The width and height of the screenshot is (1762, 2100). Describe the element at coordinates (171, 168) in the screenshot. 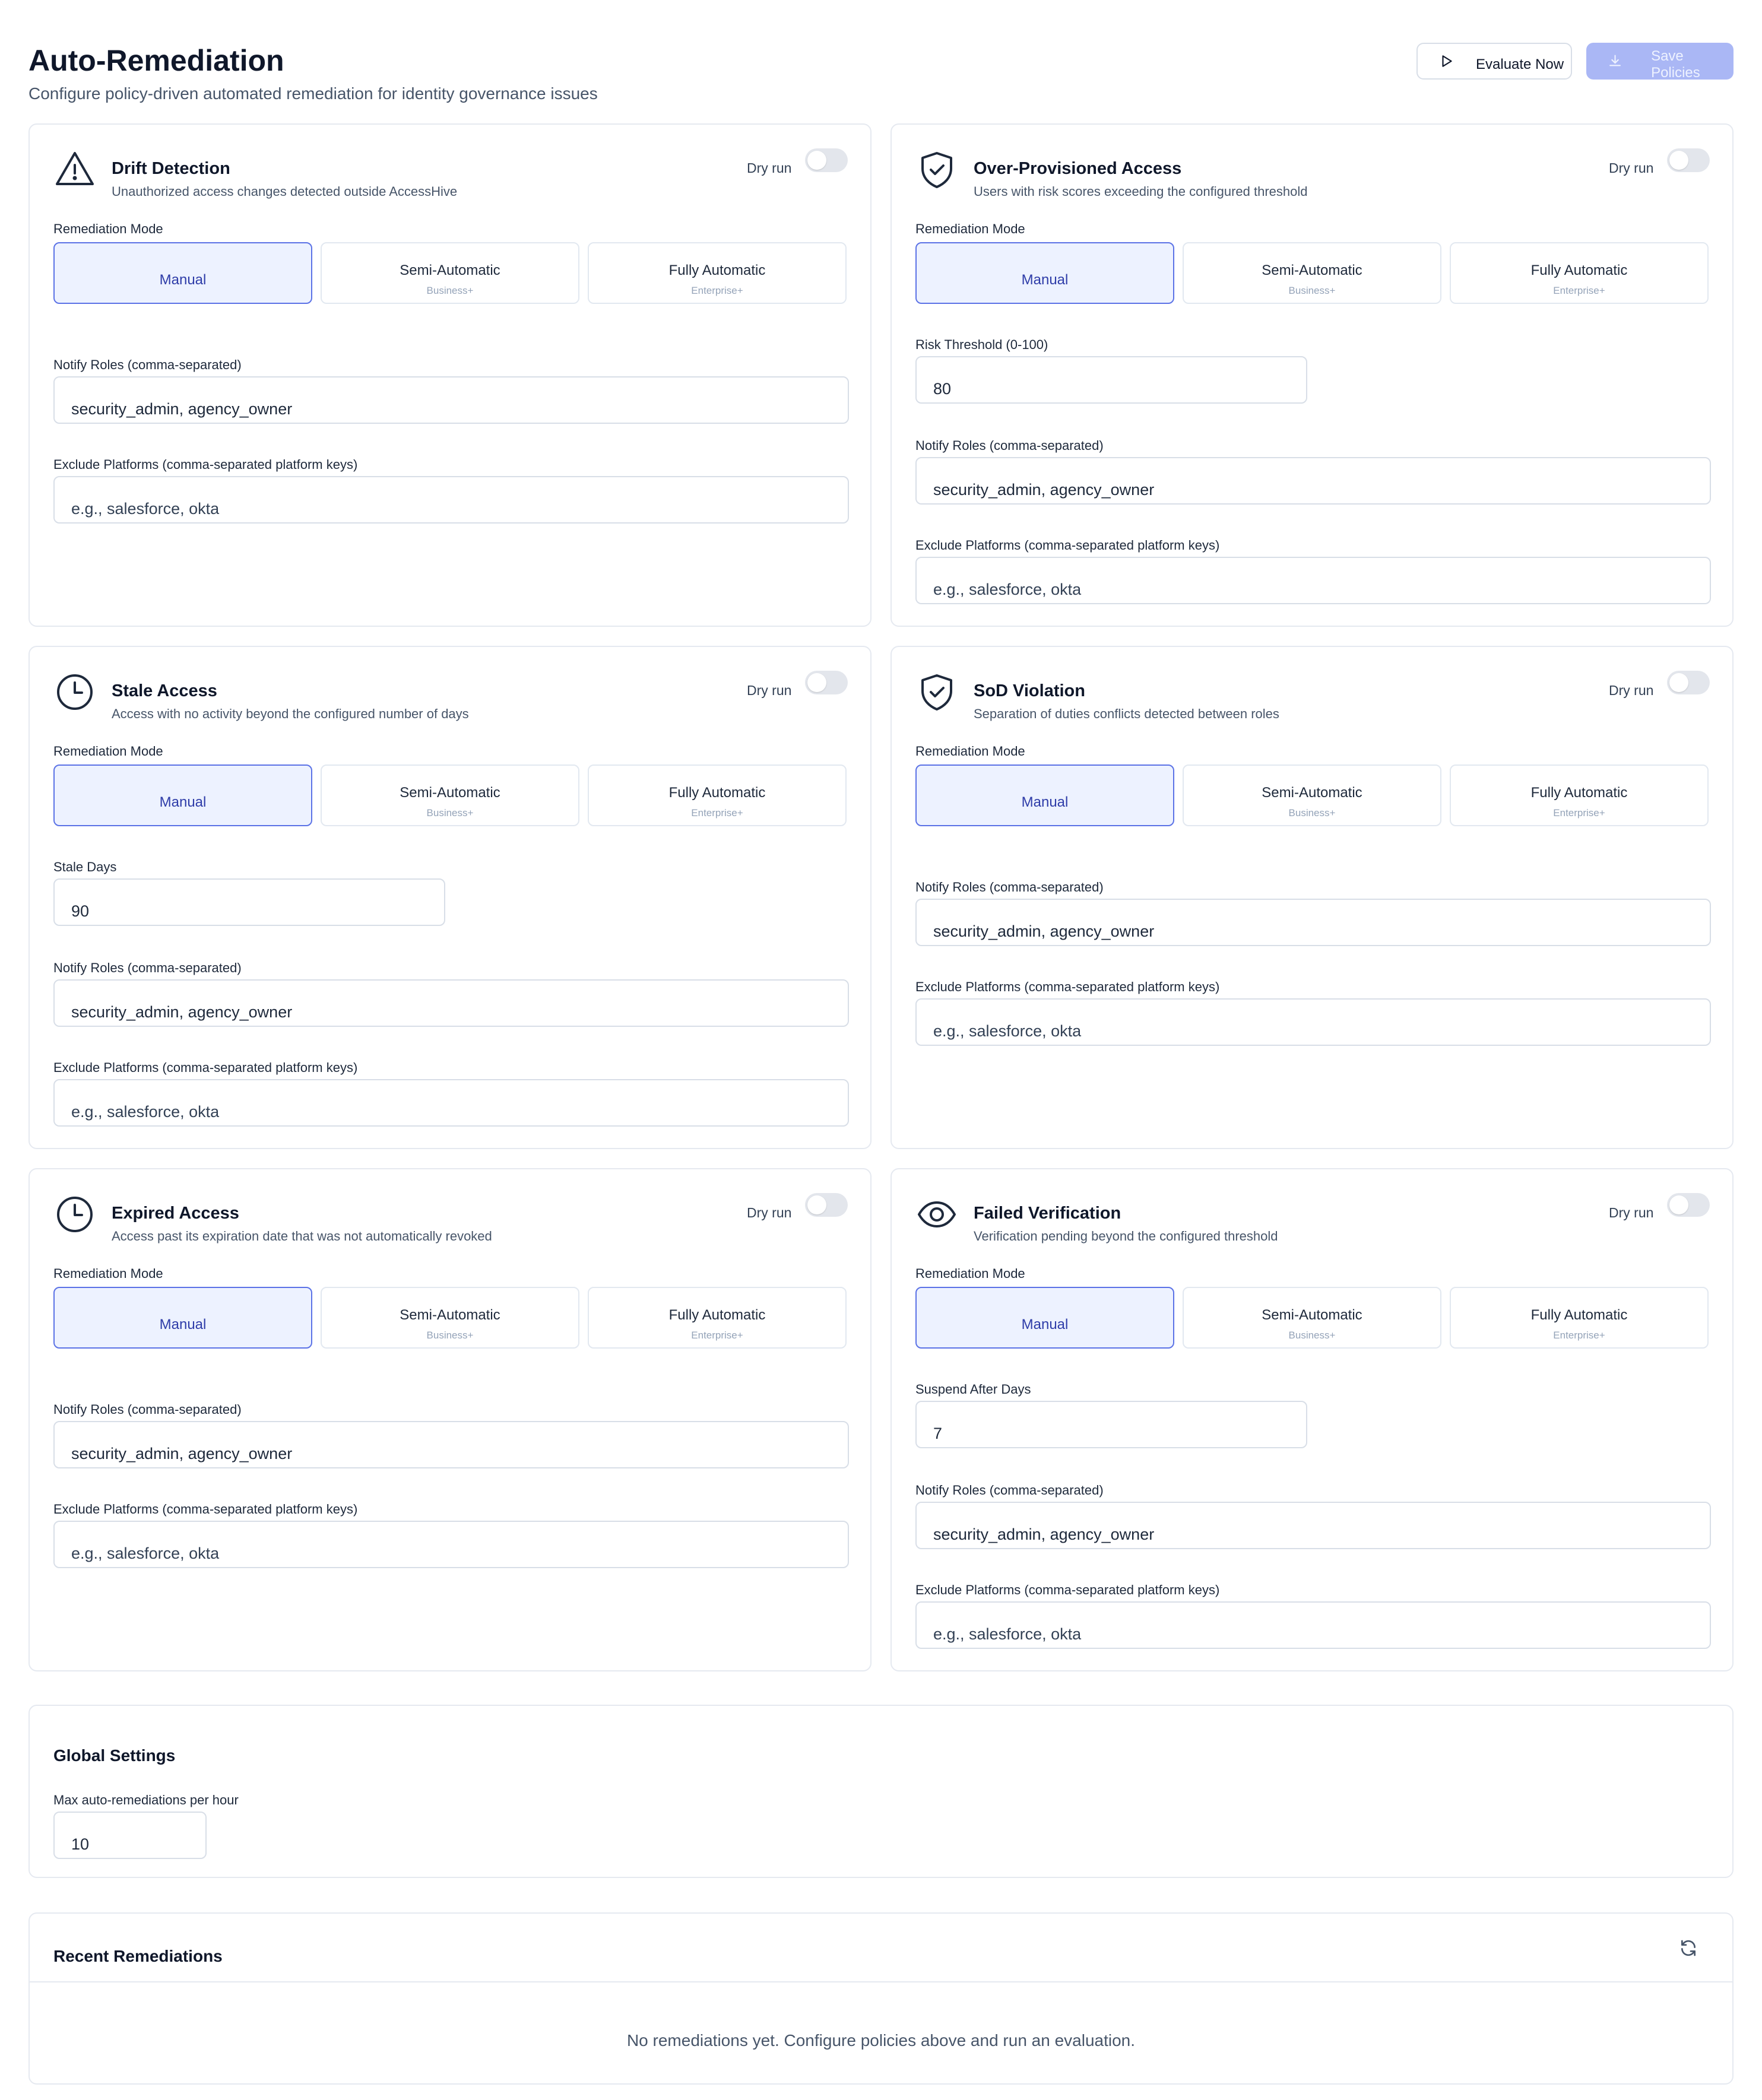

I see `policy-title: Drift Detection` at that location.